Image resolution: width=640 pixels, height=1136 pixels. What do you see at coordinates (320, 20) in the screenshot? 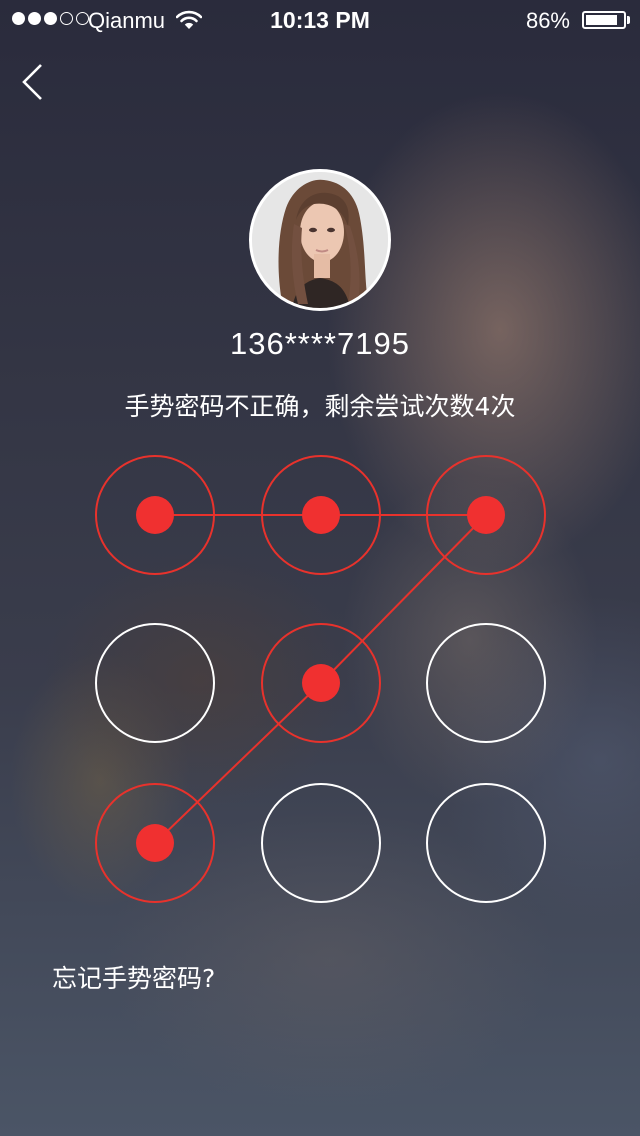
I see `status-bar: Qianmu 10:13 PM 86%` at bounding box center [320, 20].